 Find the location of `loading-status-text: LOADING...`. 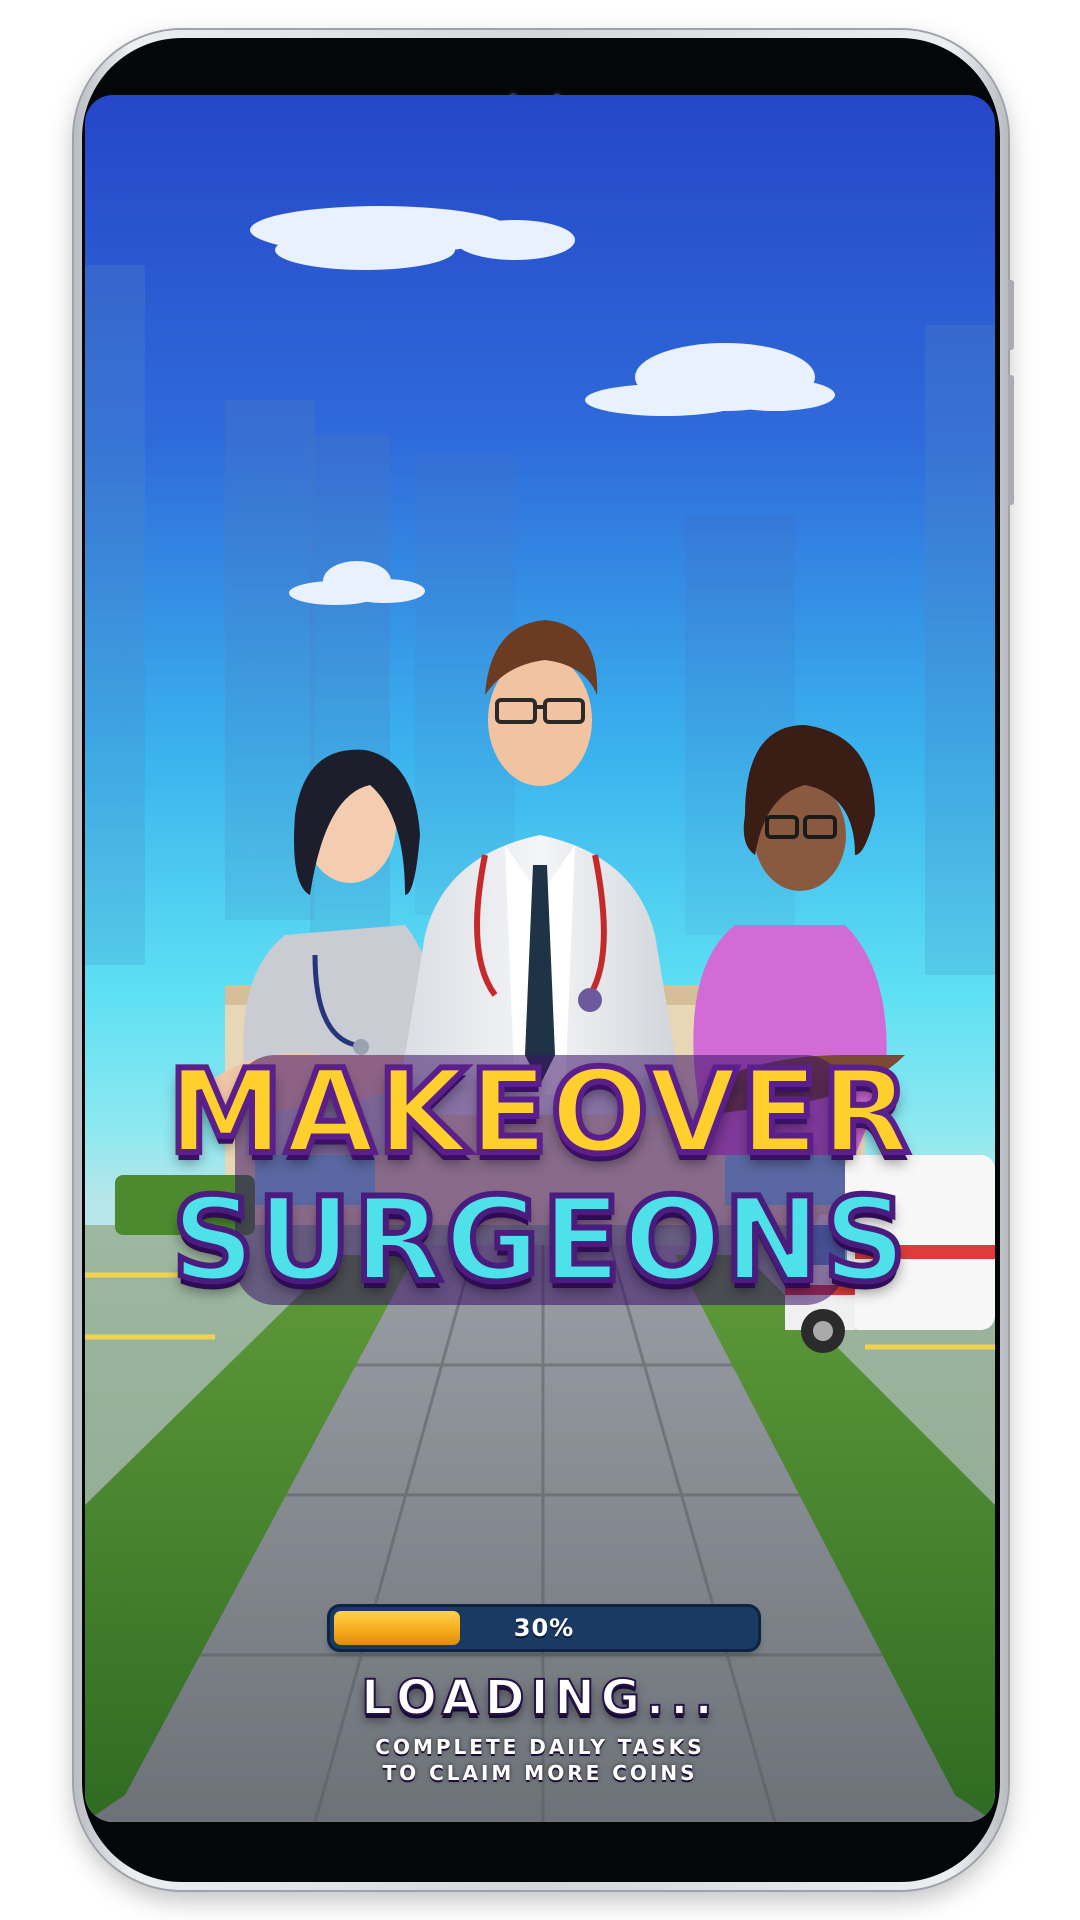

loading-status-text: LOADING... is located at coordinates (539, 1698).